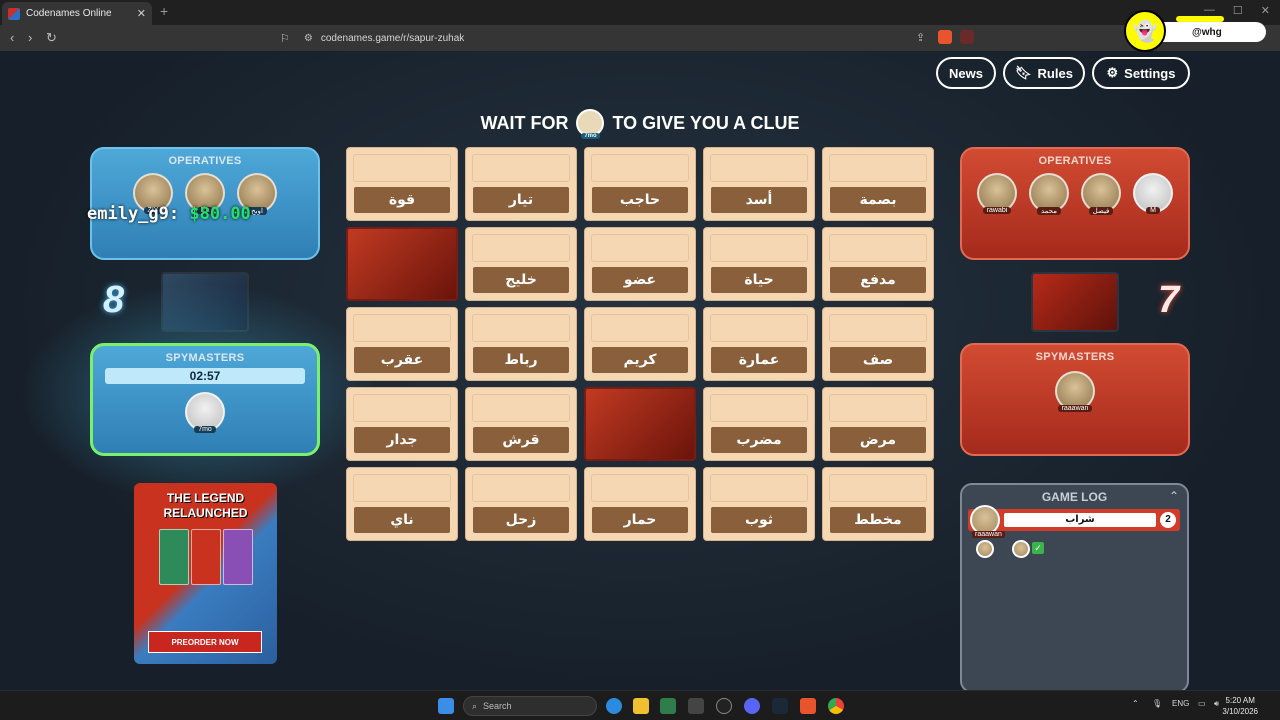  I want to click on brave-icon, so click(808, 706).